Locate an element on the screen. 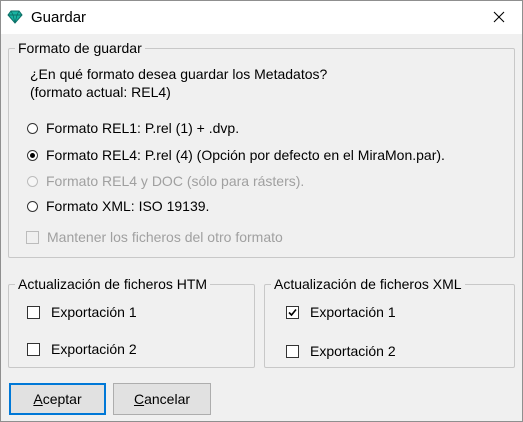  radio-format-rel1: Formato REL1: P.rel (1) + .dvp. is located at coordinates (133, 128).